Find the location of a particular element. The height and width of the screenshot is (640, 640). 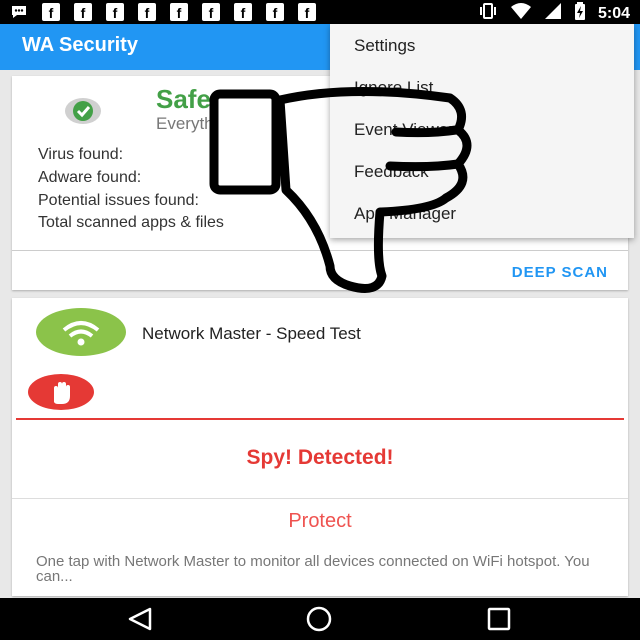

stop-hand-icon is located at coordinates (61, 392).